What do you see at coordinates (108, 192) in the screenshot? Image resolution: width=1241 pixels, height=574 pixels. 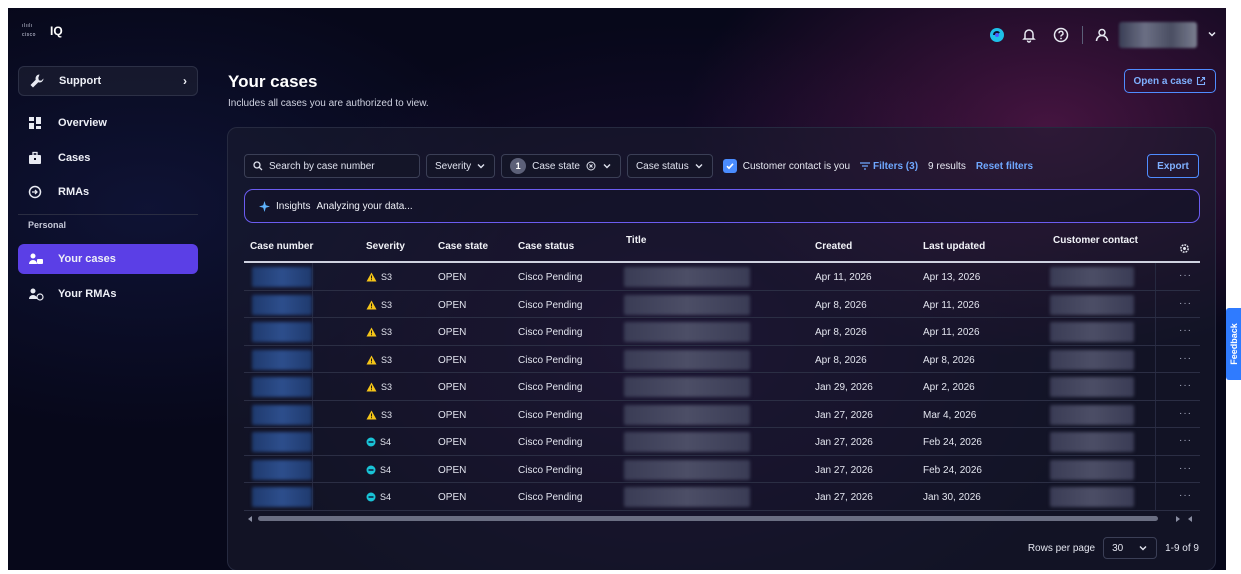 I see `sidebar-item-rmas: RMAs` at bounding box center [108, 192].